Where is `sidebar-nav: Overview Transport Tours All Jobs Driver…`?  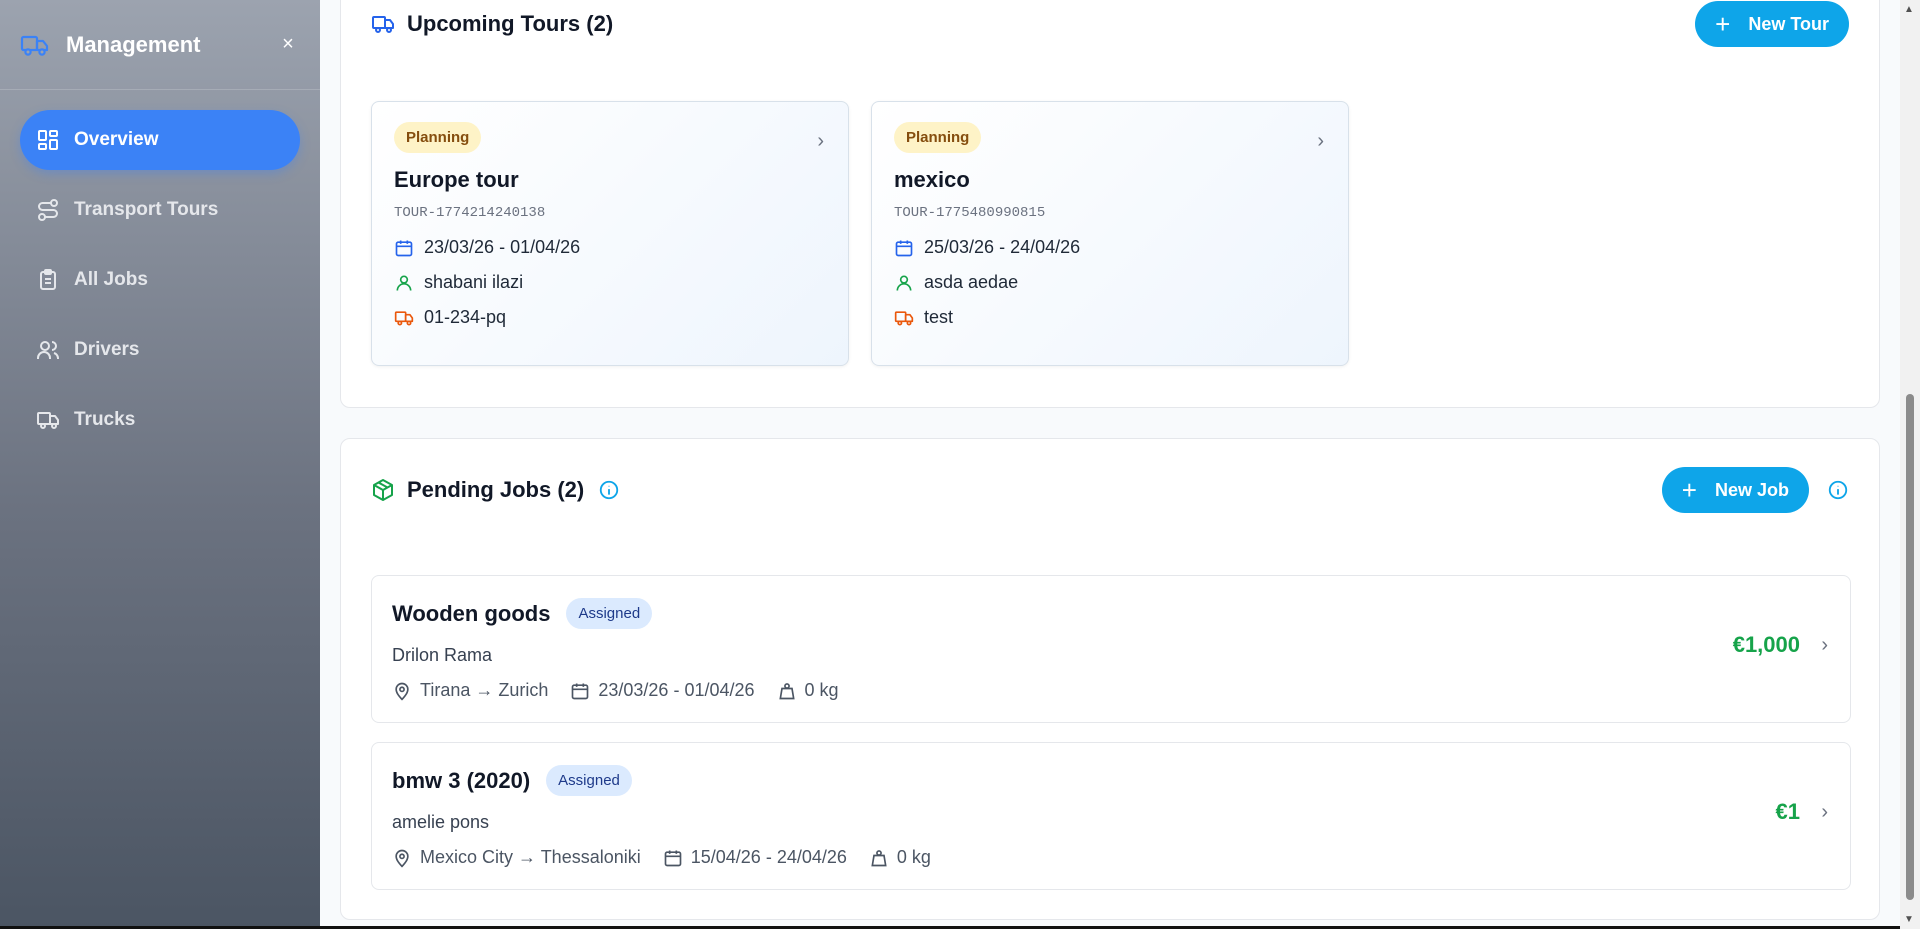
sidebar-nav: Overview Transport Tours All Jobs Driver… is located at coordinates (160, 285).